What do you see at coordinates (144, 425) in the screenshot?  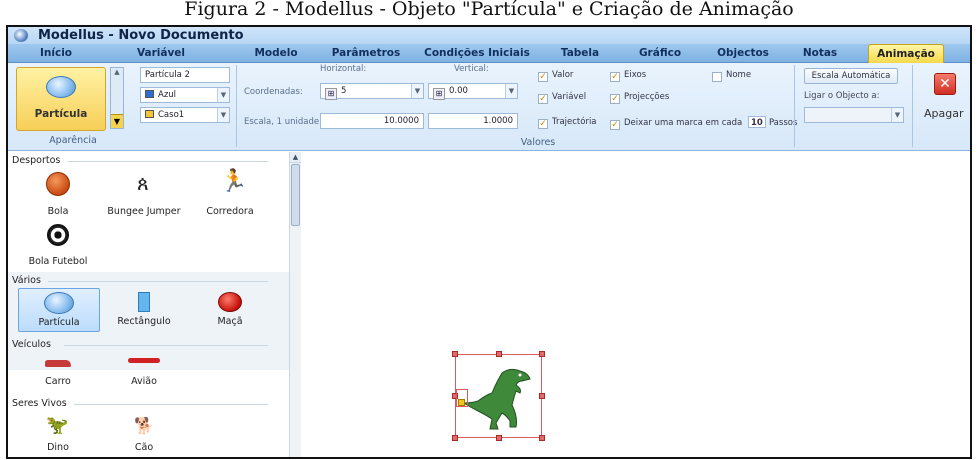 I see `dog-icon: 🐕` at bounding box center [144, 425].